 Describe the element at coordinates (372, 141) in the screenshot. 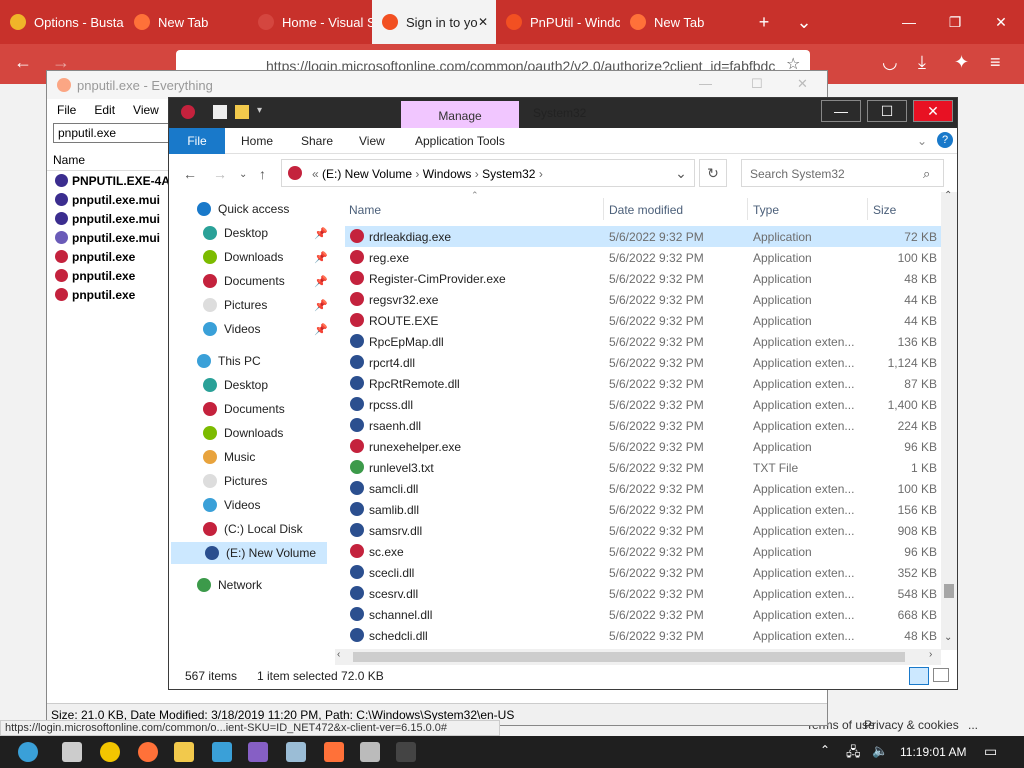

I see `ribbon-tab-view: View` at that location.